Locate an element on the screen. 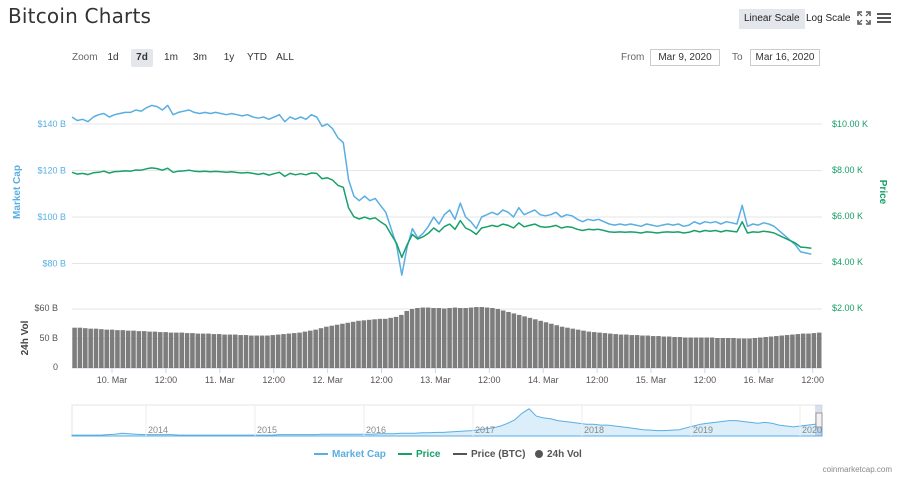  x-tick-label: 13. Mar is located at coordinates (435, 380).